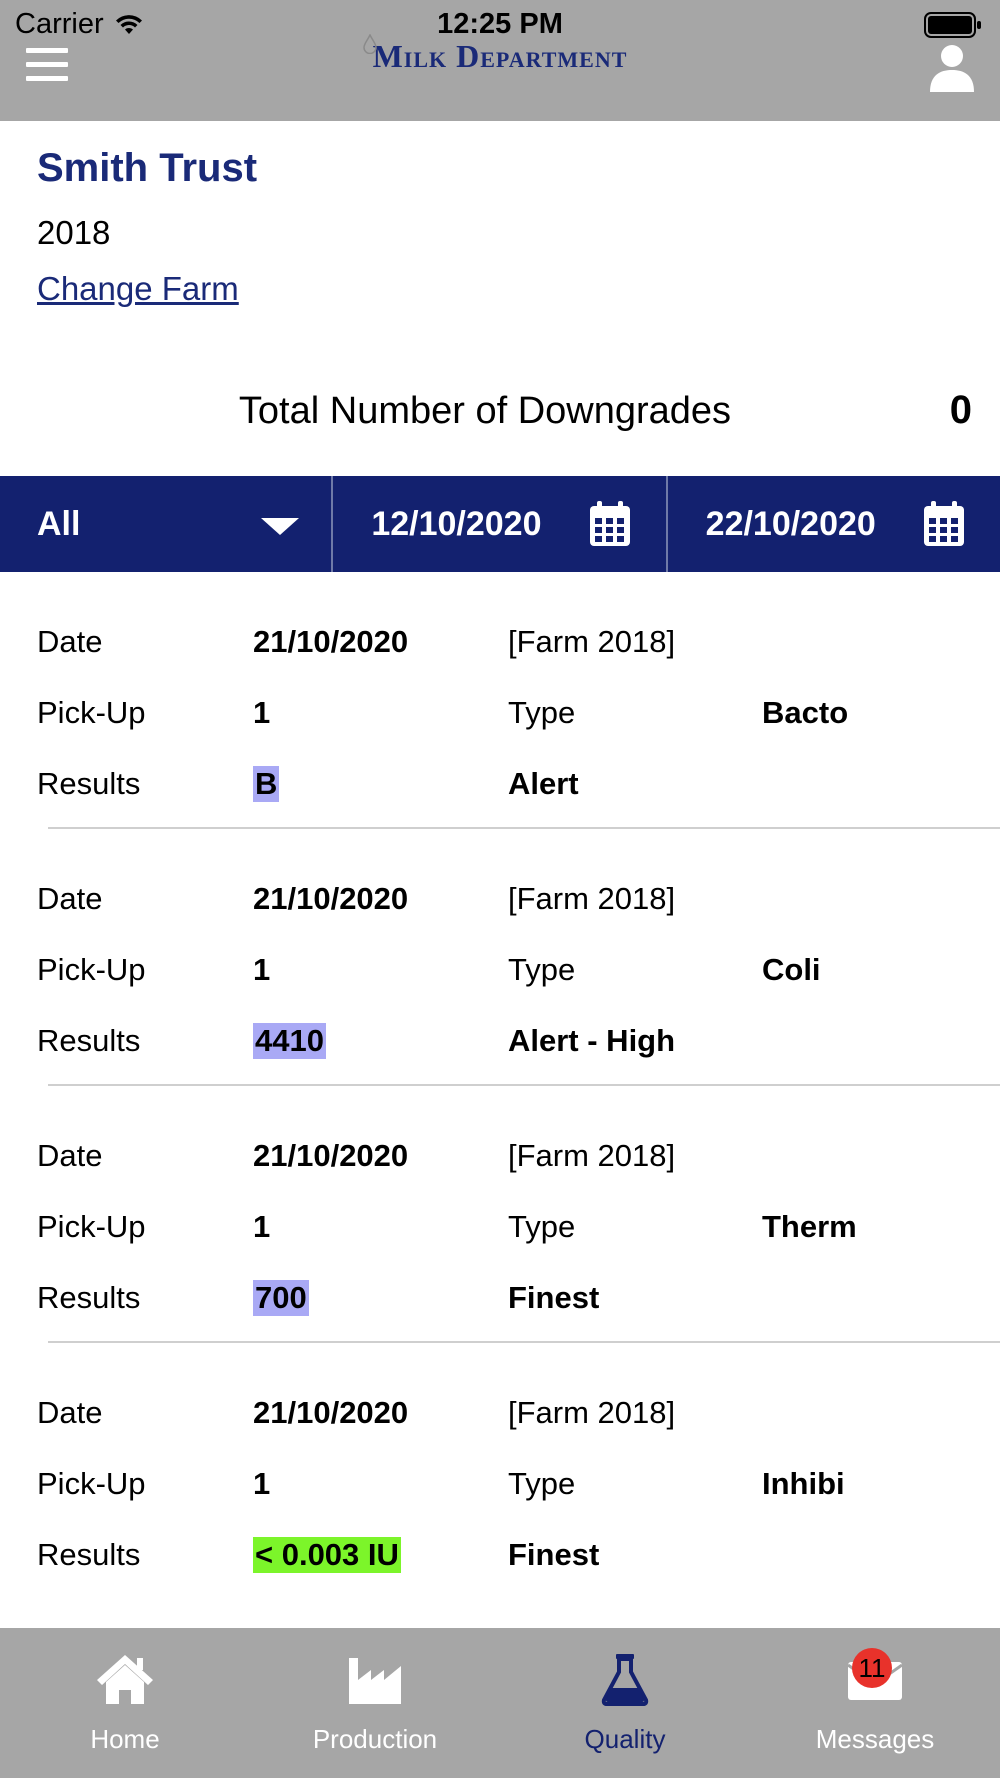 This screenshot has height=1778, width=1000. I want to click on top-bar: Carrier 12:25 PM Milk Department, so click(500, 60).